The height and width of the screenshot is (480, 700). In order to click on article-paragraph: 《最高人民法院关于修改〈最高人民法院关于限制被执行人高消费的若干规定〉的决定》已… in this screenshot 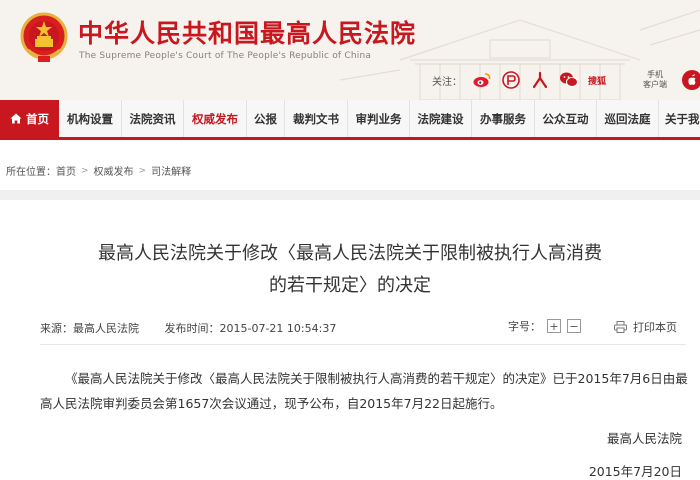, I will do `click(364, 391)`.